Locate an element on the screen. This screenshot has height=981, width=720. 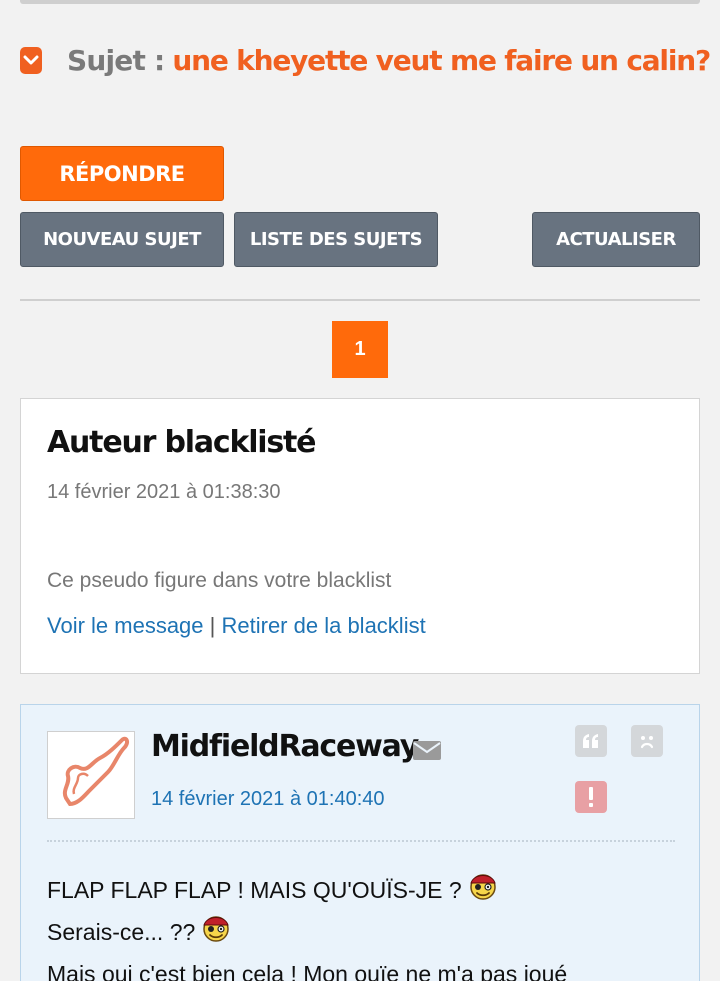
top-divider is located at coordinates (360, 2).